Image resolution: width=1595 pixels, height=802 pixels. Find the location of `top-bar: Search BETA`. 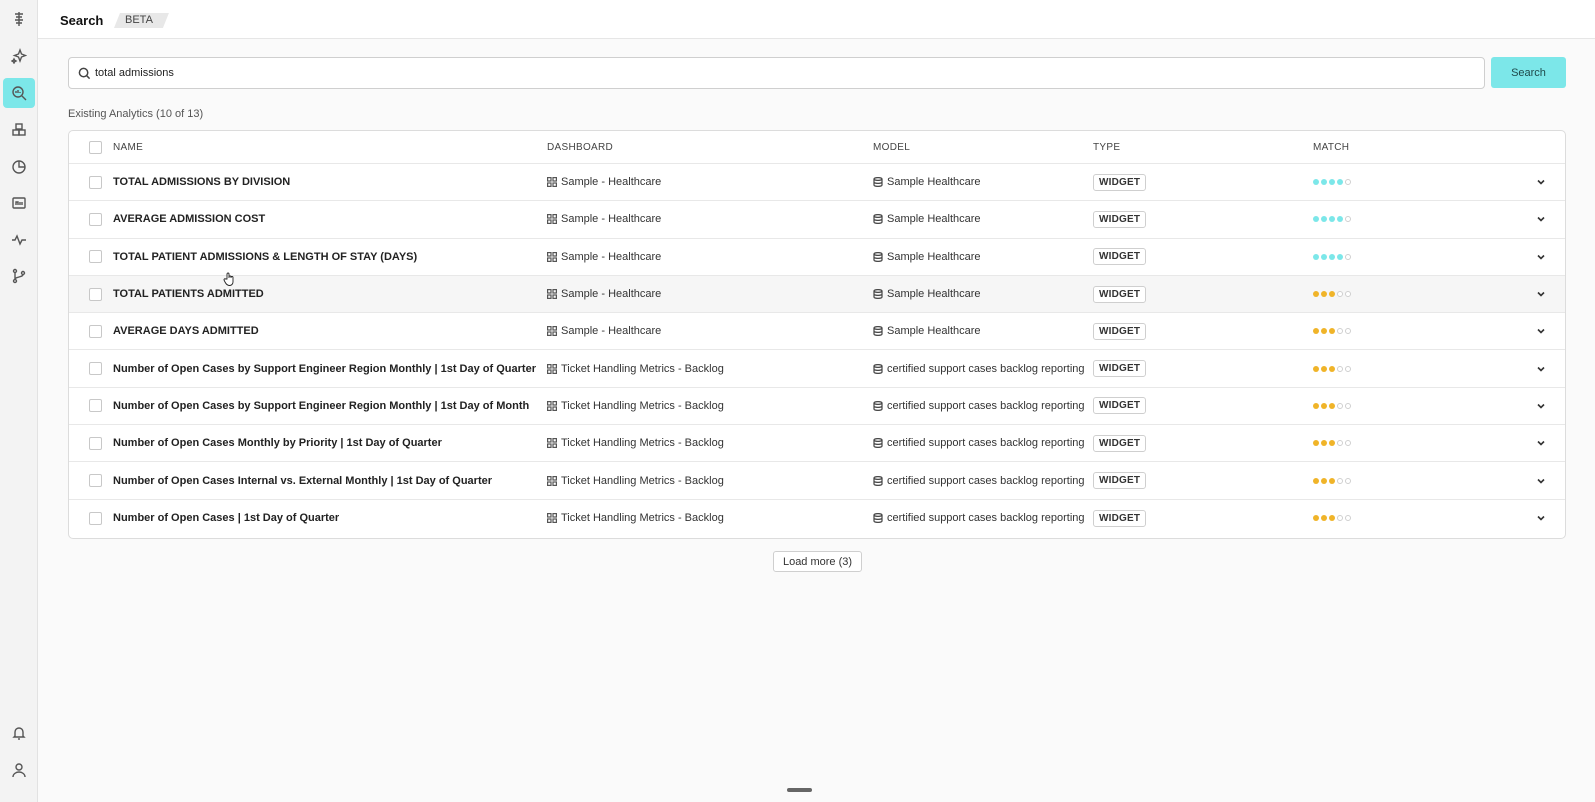

top-bar: Search BETA is located at coordinates (816, 19).